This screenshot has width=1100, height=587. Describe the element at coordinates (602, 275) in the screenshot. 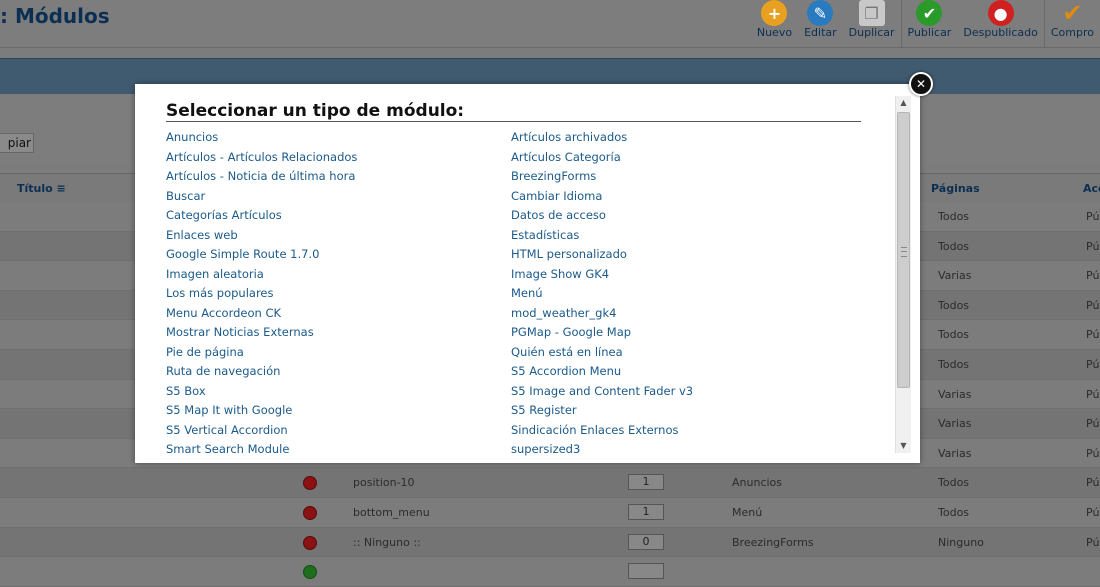

I see `module-type-link: Image Show GK4` at that location.